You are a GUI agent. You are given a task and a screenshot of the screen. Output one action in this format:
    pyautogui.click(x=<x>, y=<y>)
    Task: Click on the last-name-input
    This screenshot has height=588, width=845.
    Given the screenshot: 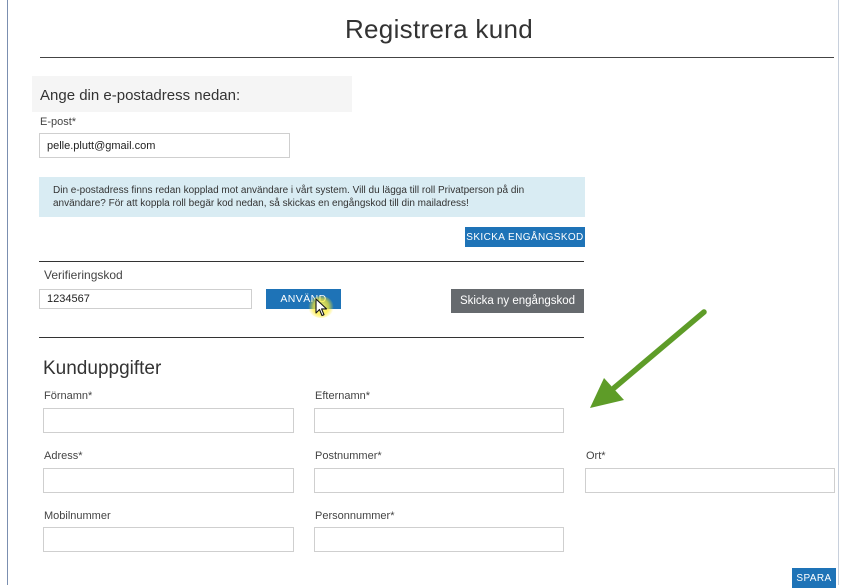 What is the action you would take?
    pyautogui.click(x=439, y=420)
    